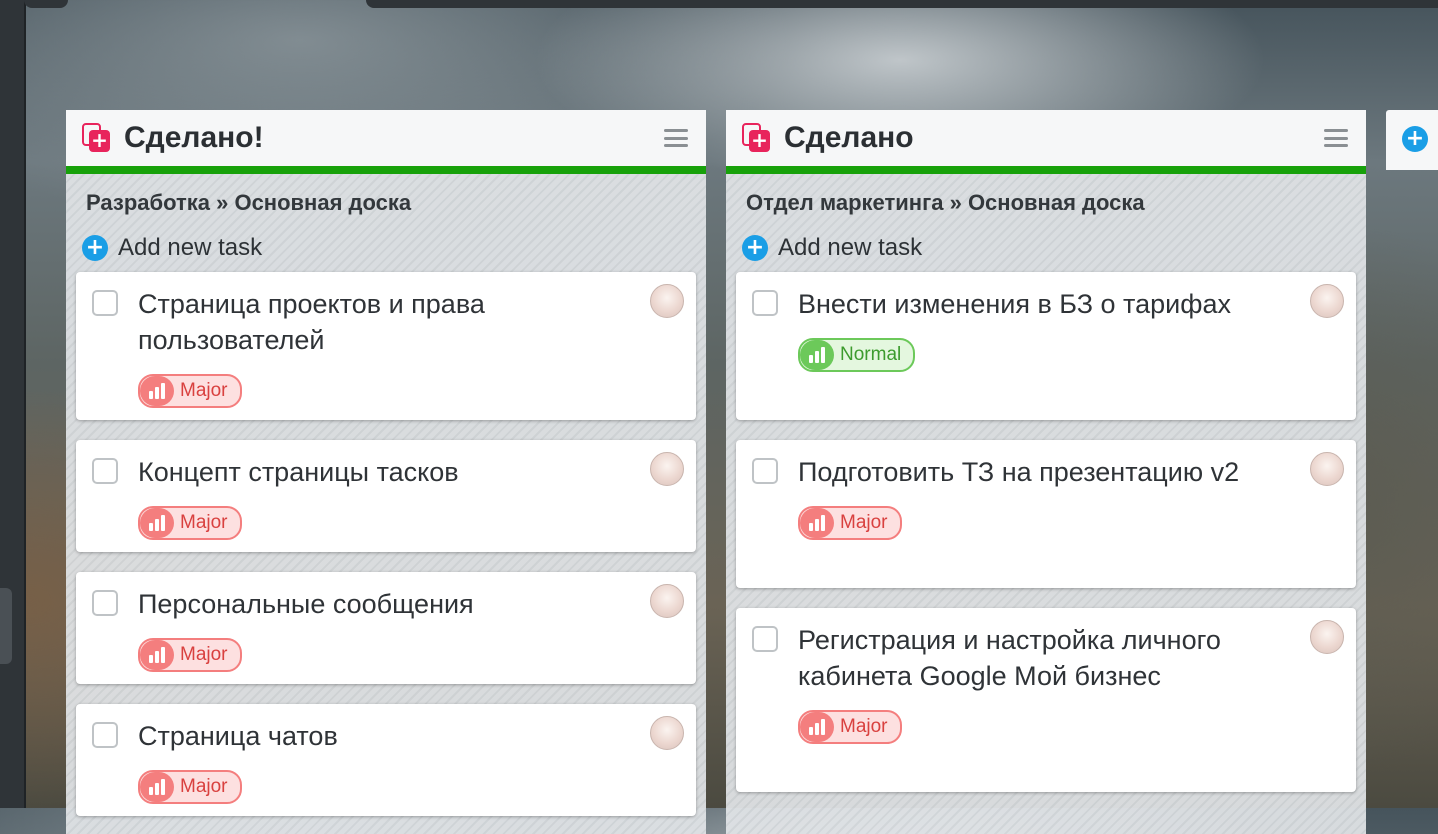 The height and width of the screenshot is (834, 1438). Describe the element at coordinates (194, 137) in the screenshot. I see `column-title: Сделано!` at that location.